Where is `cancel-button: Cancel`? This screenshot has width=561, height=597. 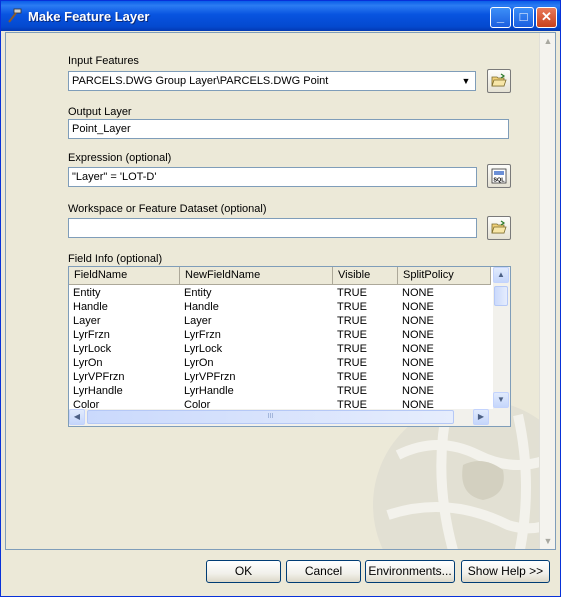 cancel-button: Cancel is located at coordinates (323, 571).